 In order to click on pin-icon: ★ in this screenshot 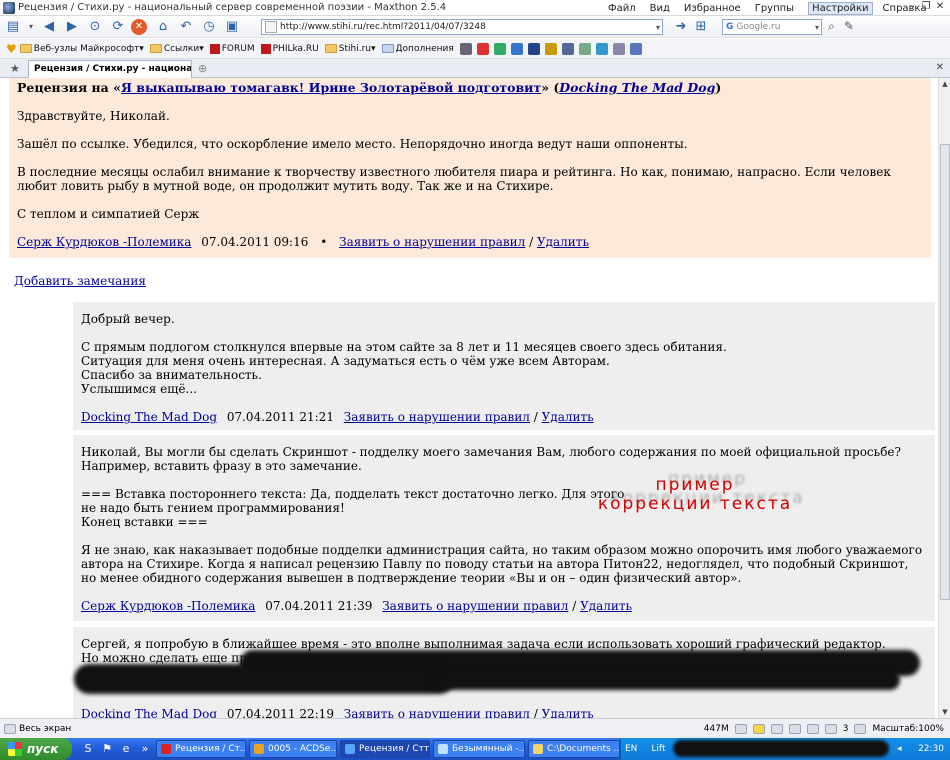, I will do `click(15, 68)`.